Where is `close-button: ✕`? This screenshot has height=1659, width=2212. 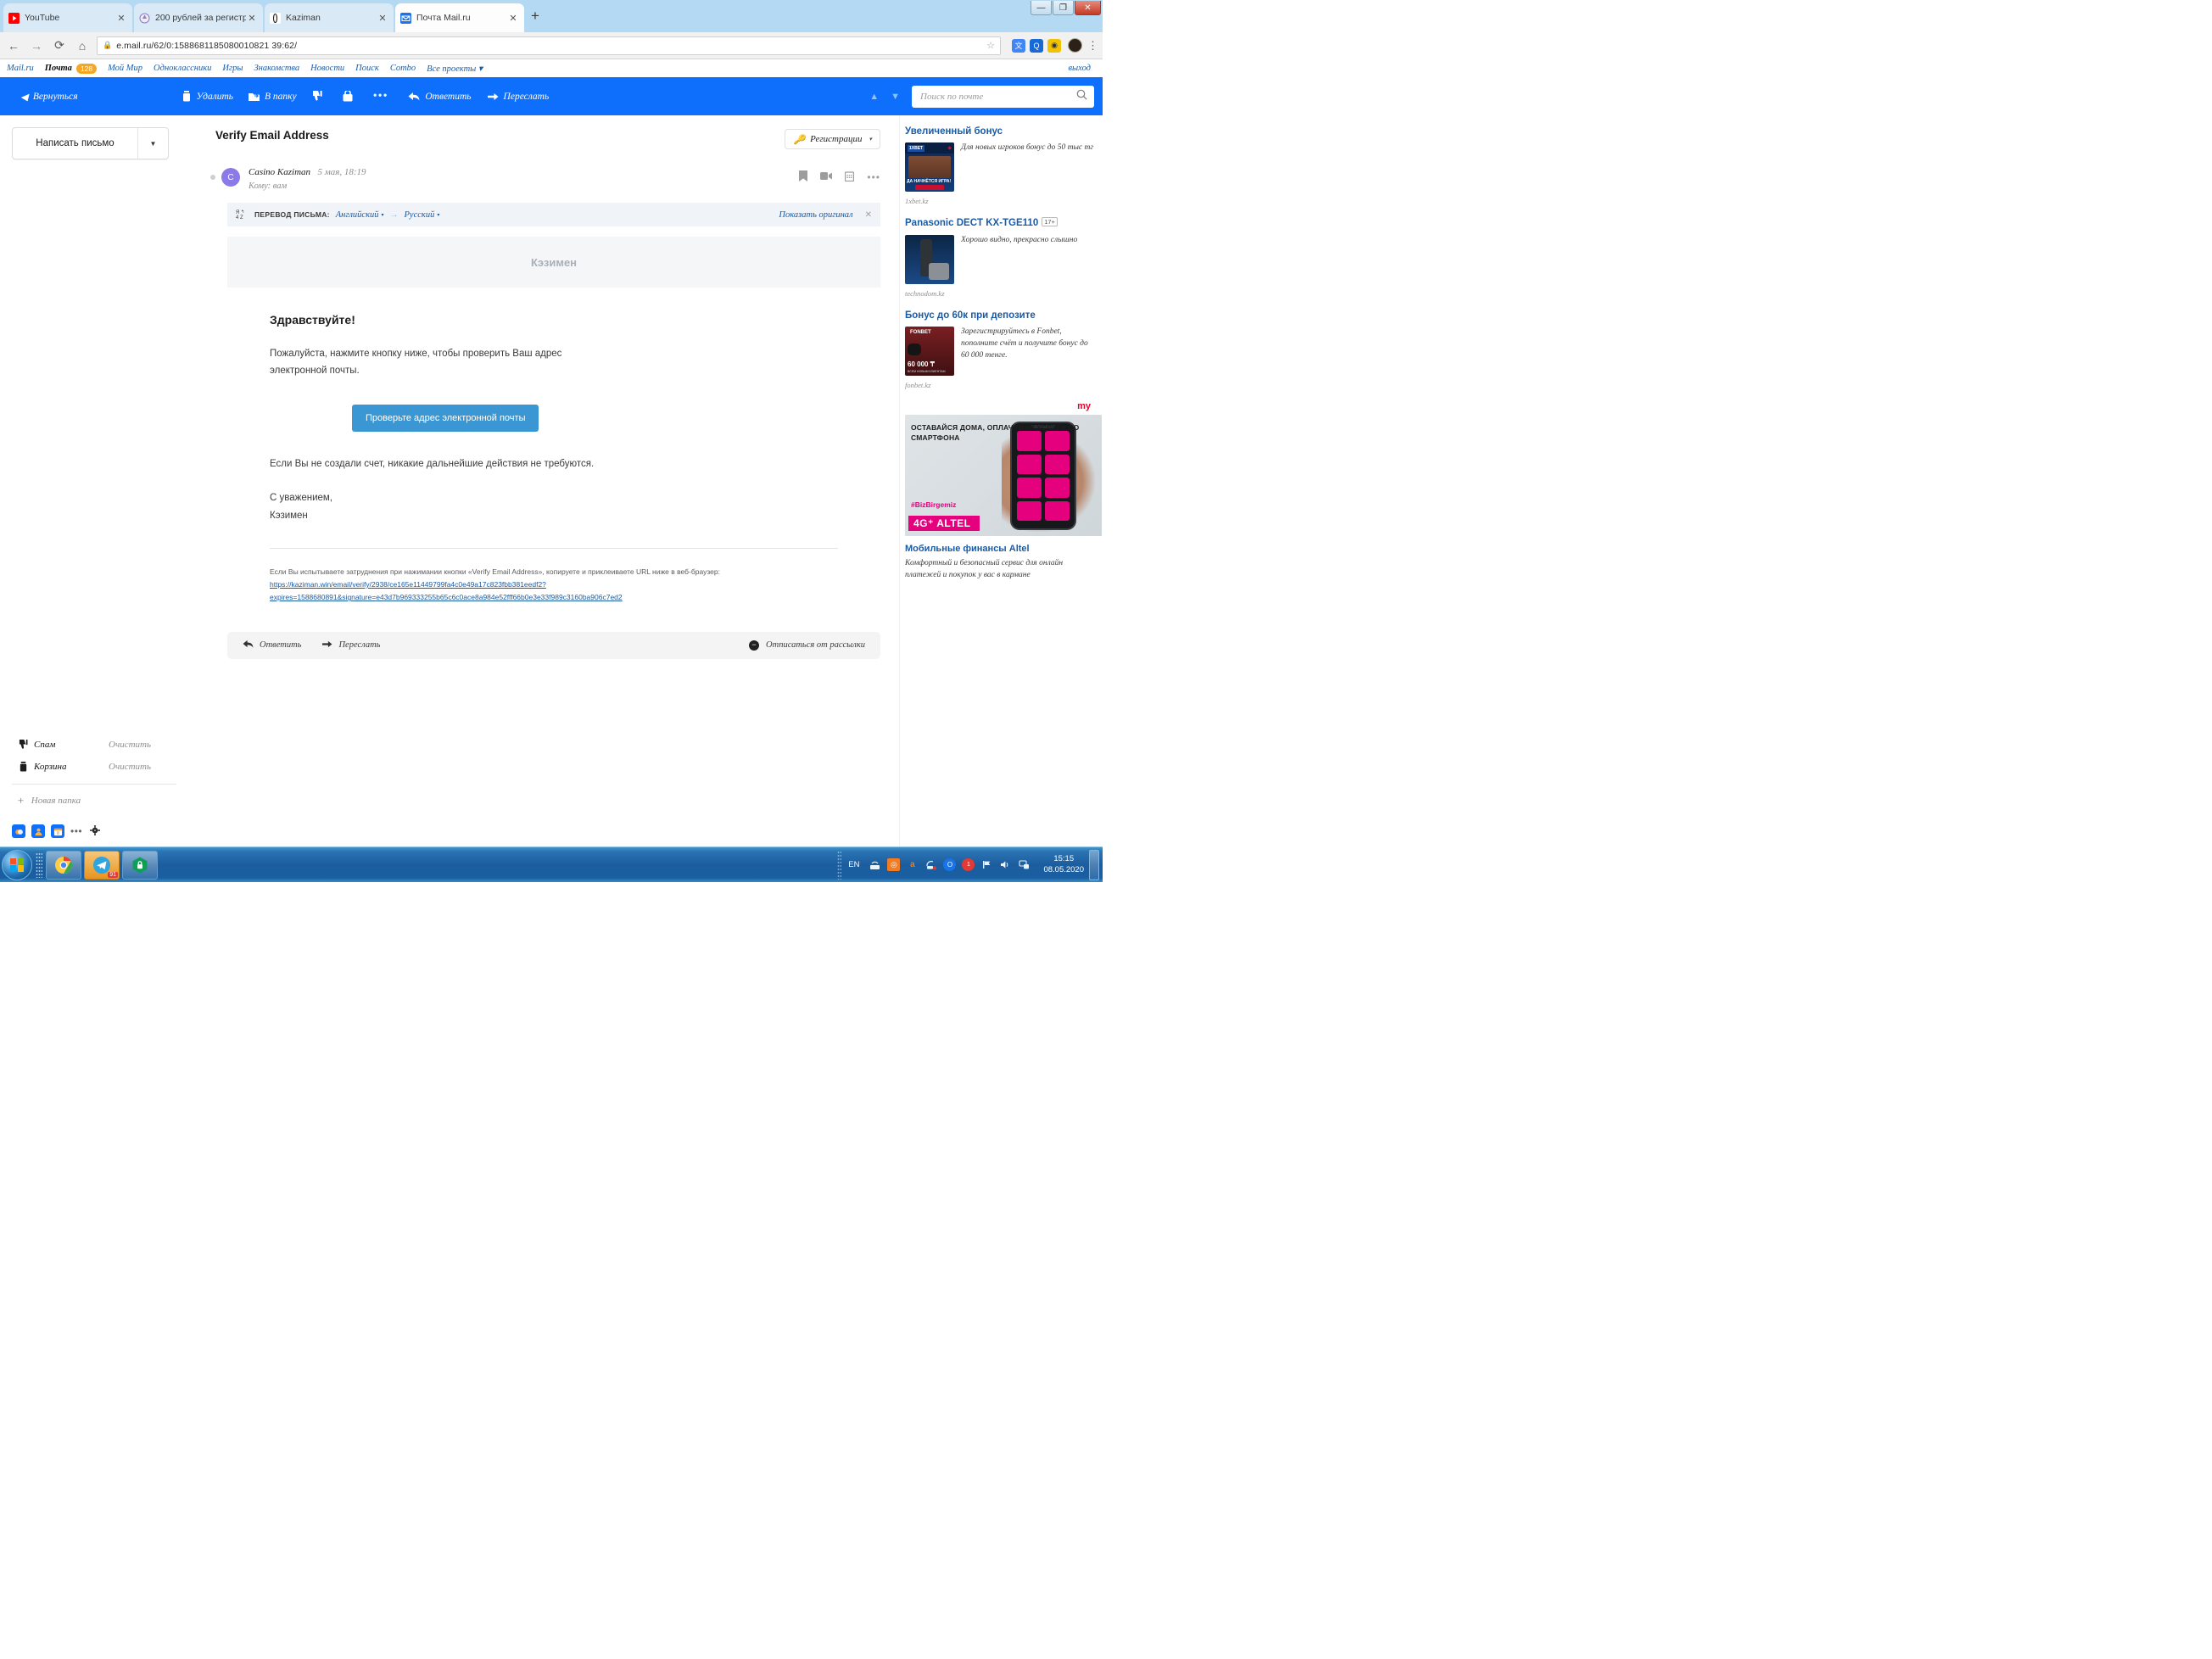 close-button: ✕ is located at coordinates (1088, 8).